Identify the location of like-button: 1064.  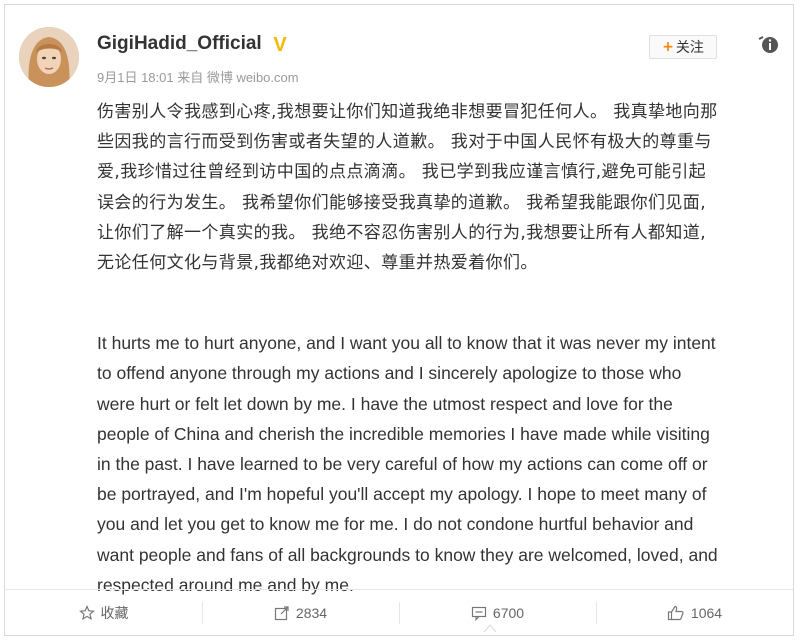
(694, 613).